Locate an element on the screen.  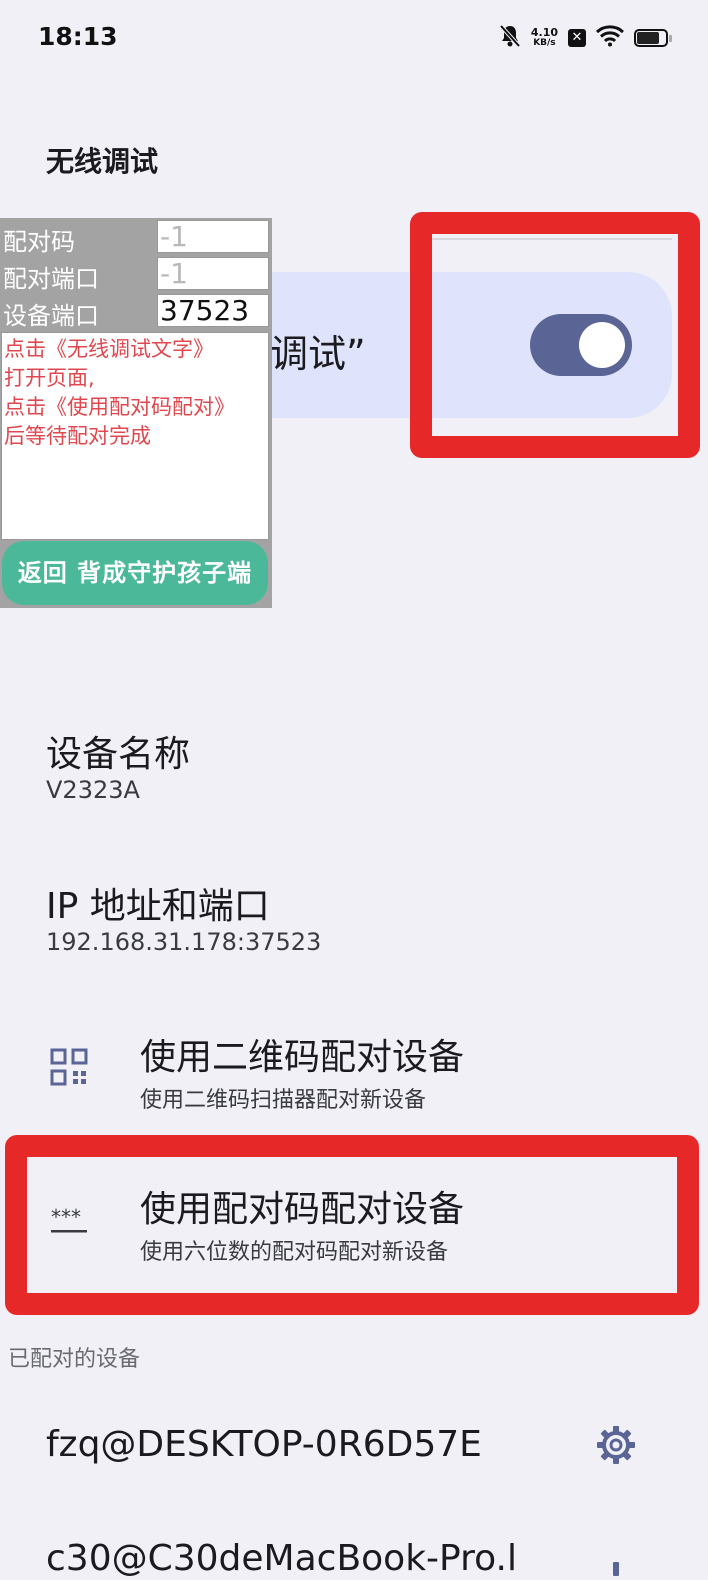
paired-device-name: fzq@DESKTOP-0R6D57E is located at coordinates (264, 1444).